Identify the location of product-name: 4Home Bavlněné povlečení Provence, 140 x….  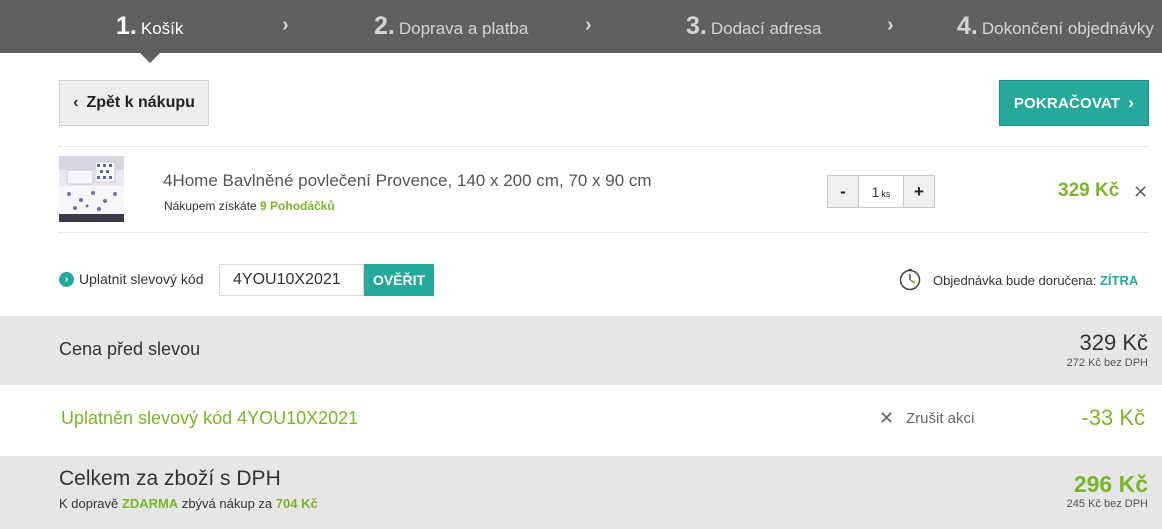
(407, 181).